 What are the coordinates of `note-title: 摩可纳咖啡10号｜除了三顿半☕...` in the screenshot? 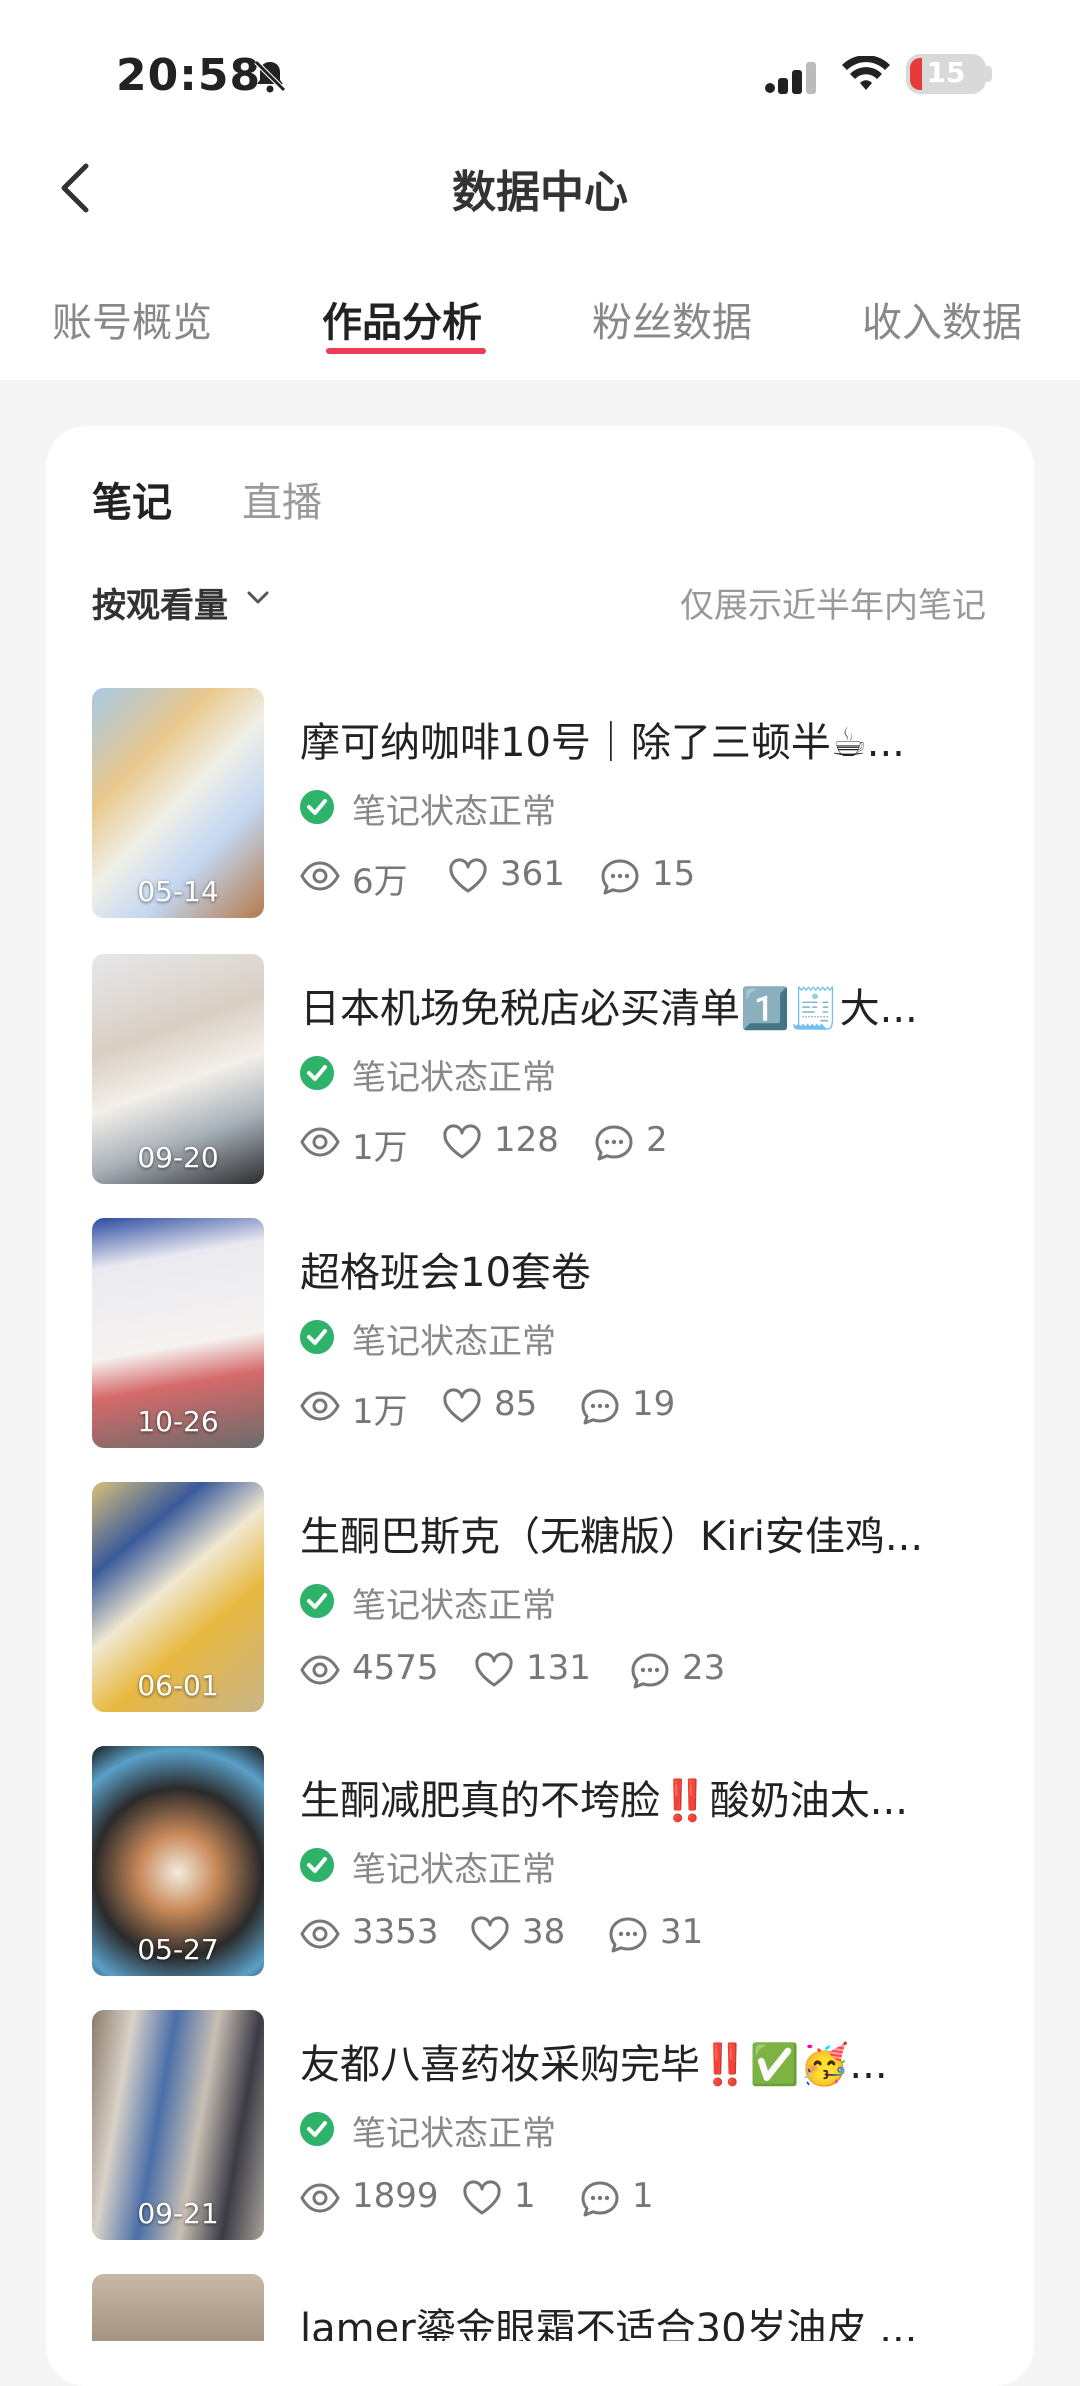 It's located at (602, 743).